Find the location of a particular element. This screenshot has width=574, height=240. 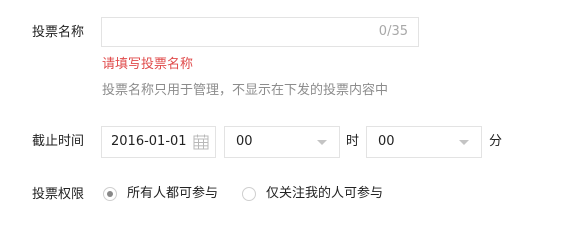

vote-name-error: 请填写投票名称 is located at coordinates (148, 64).